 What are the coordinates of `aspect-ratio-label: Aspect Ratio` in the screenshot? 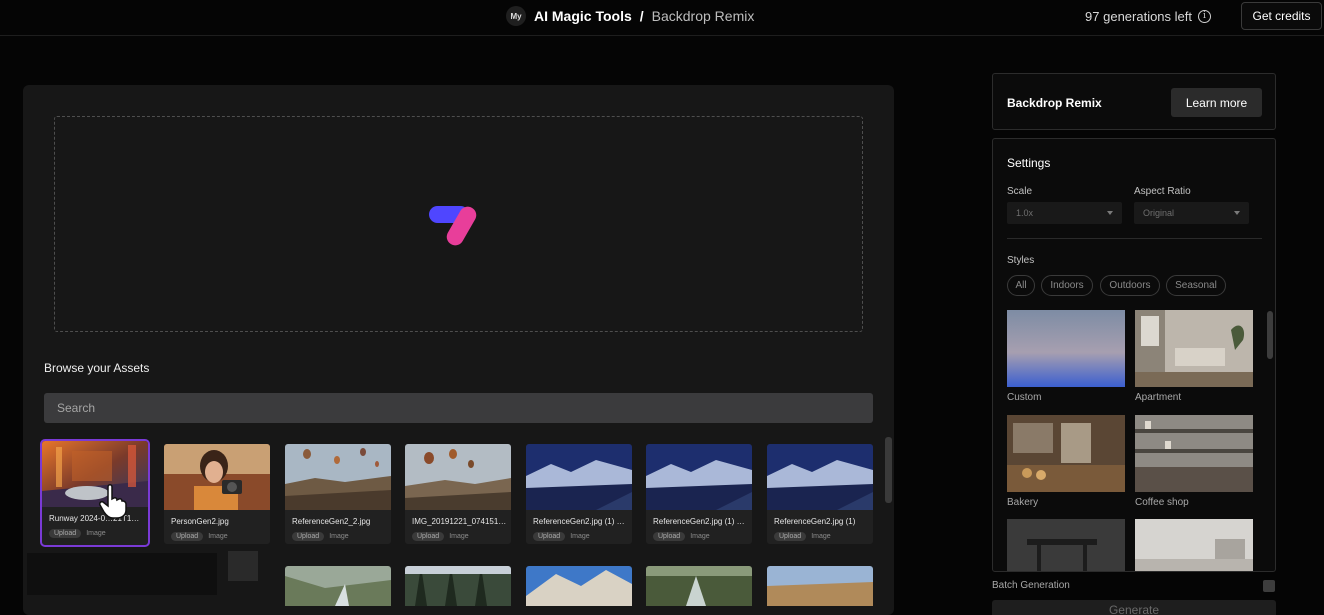 It's located at (1162, 191).